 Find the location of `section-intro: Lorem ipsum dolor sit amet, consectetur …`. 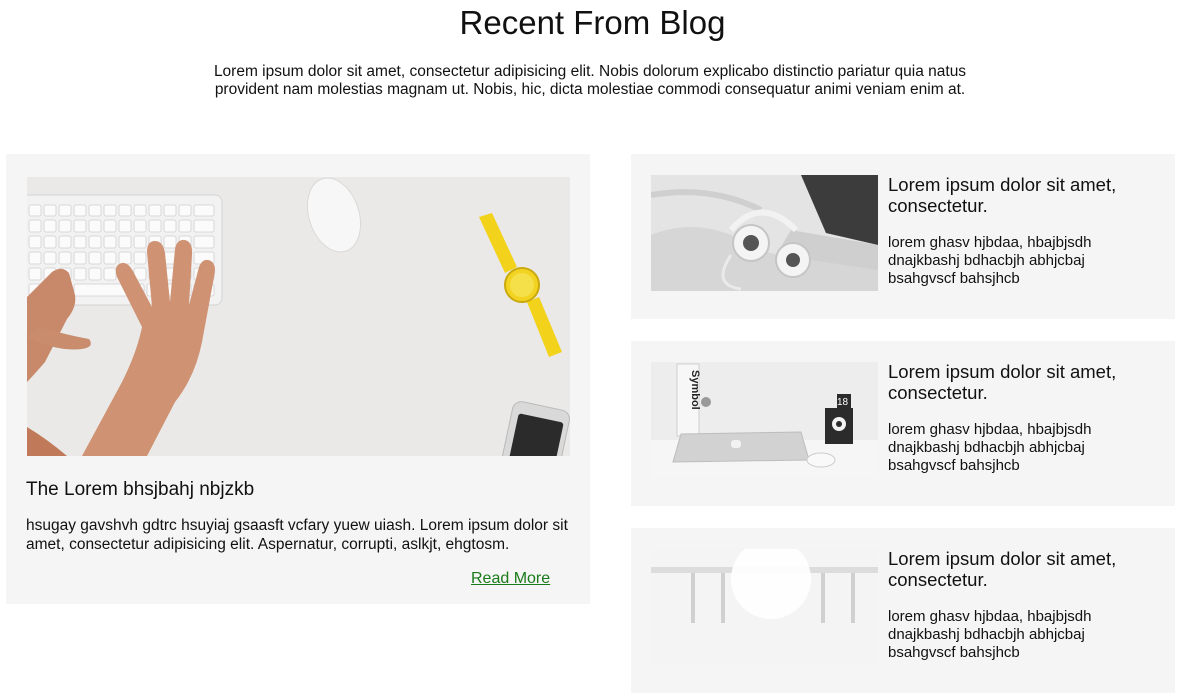

section-intro: Lorem ipsum dolor sit amet, consectetur … is located at coordinates (590, 80).